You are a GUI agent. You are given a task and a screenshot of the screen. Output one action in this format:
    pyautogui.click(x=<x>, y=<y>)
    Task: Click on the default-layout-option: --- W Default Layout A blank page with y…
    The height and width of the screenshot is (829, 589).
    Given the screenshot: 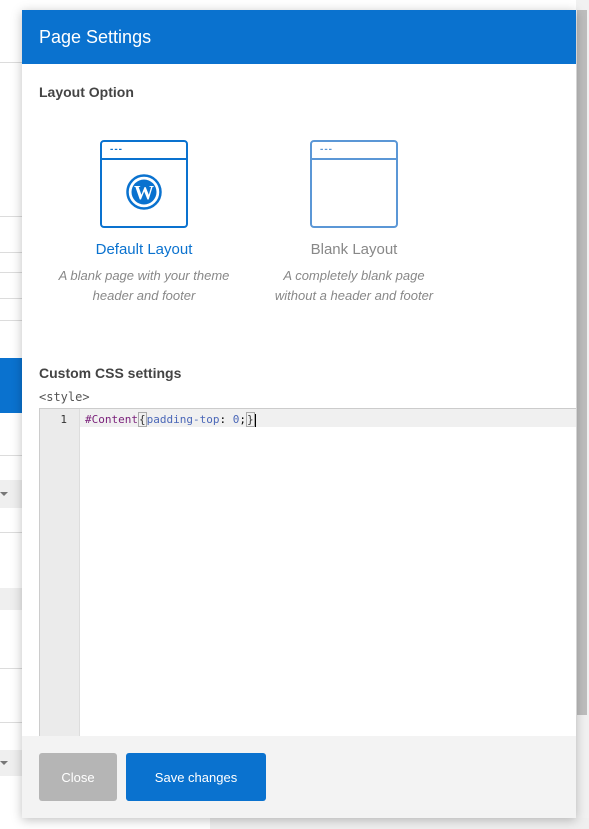 What is the action you would take?
    pyautogui.click(x=144, y=223)
    